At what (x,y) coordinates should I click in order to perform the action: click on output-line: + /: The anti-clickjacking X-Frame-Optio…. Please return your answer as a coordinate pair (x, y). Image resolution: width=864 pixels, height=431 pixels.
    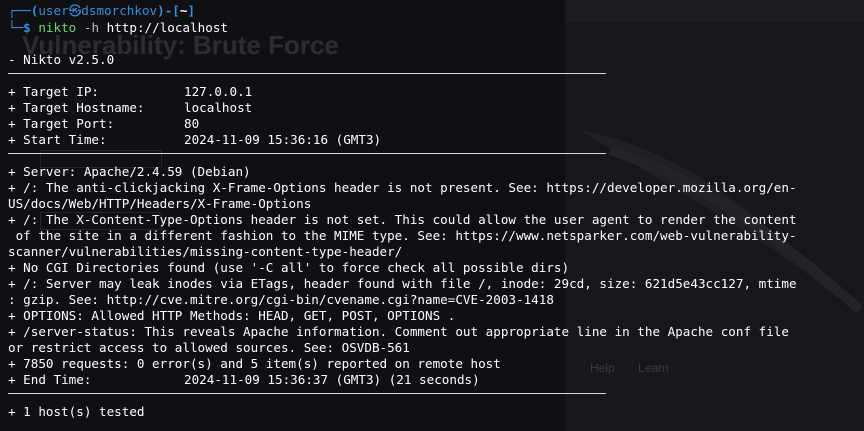
    Looking at the image, I should click on (402, 187).